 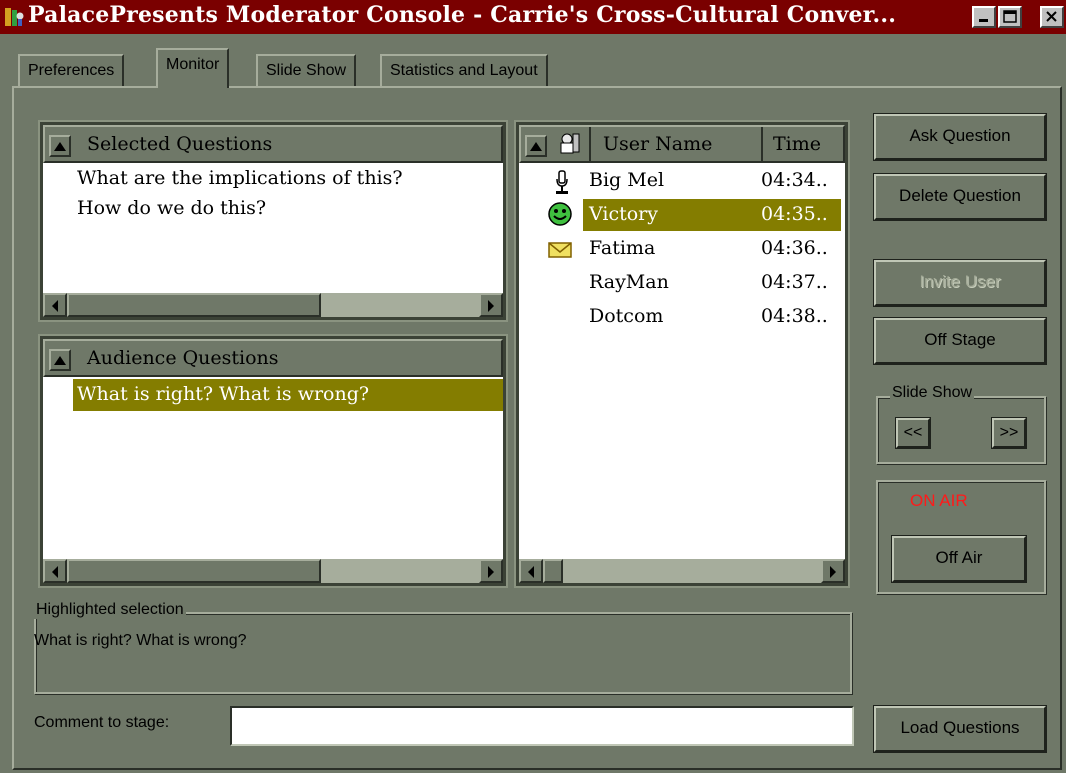 What do you see at coordinates (14, 17) in the screenshot?
I see `app-icon` at bounding box center [14, 17].